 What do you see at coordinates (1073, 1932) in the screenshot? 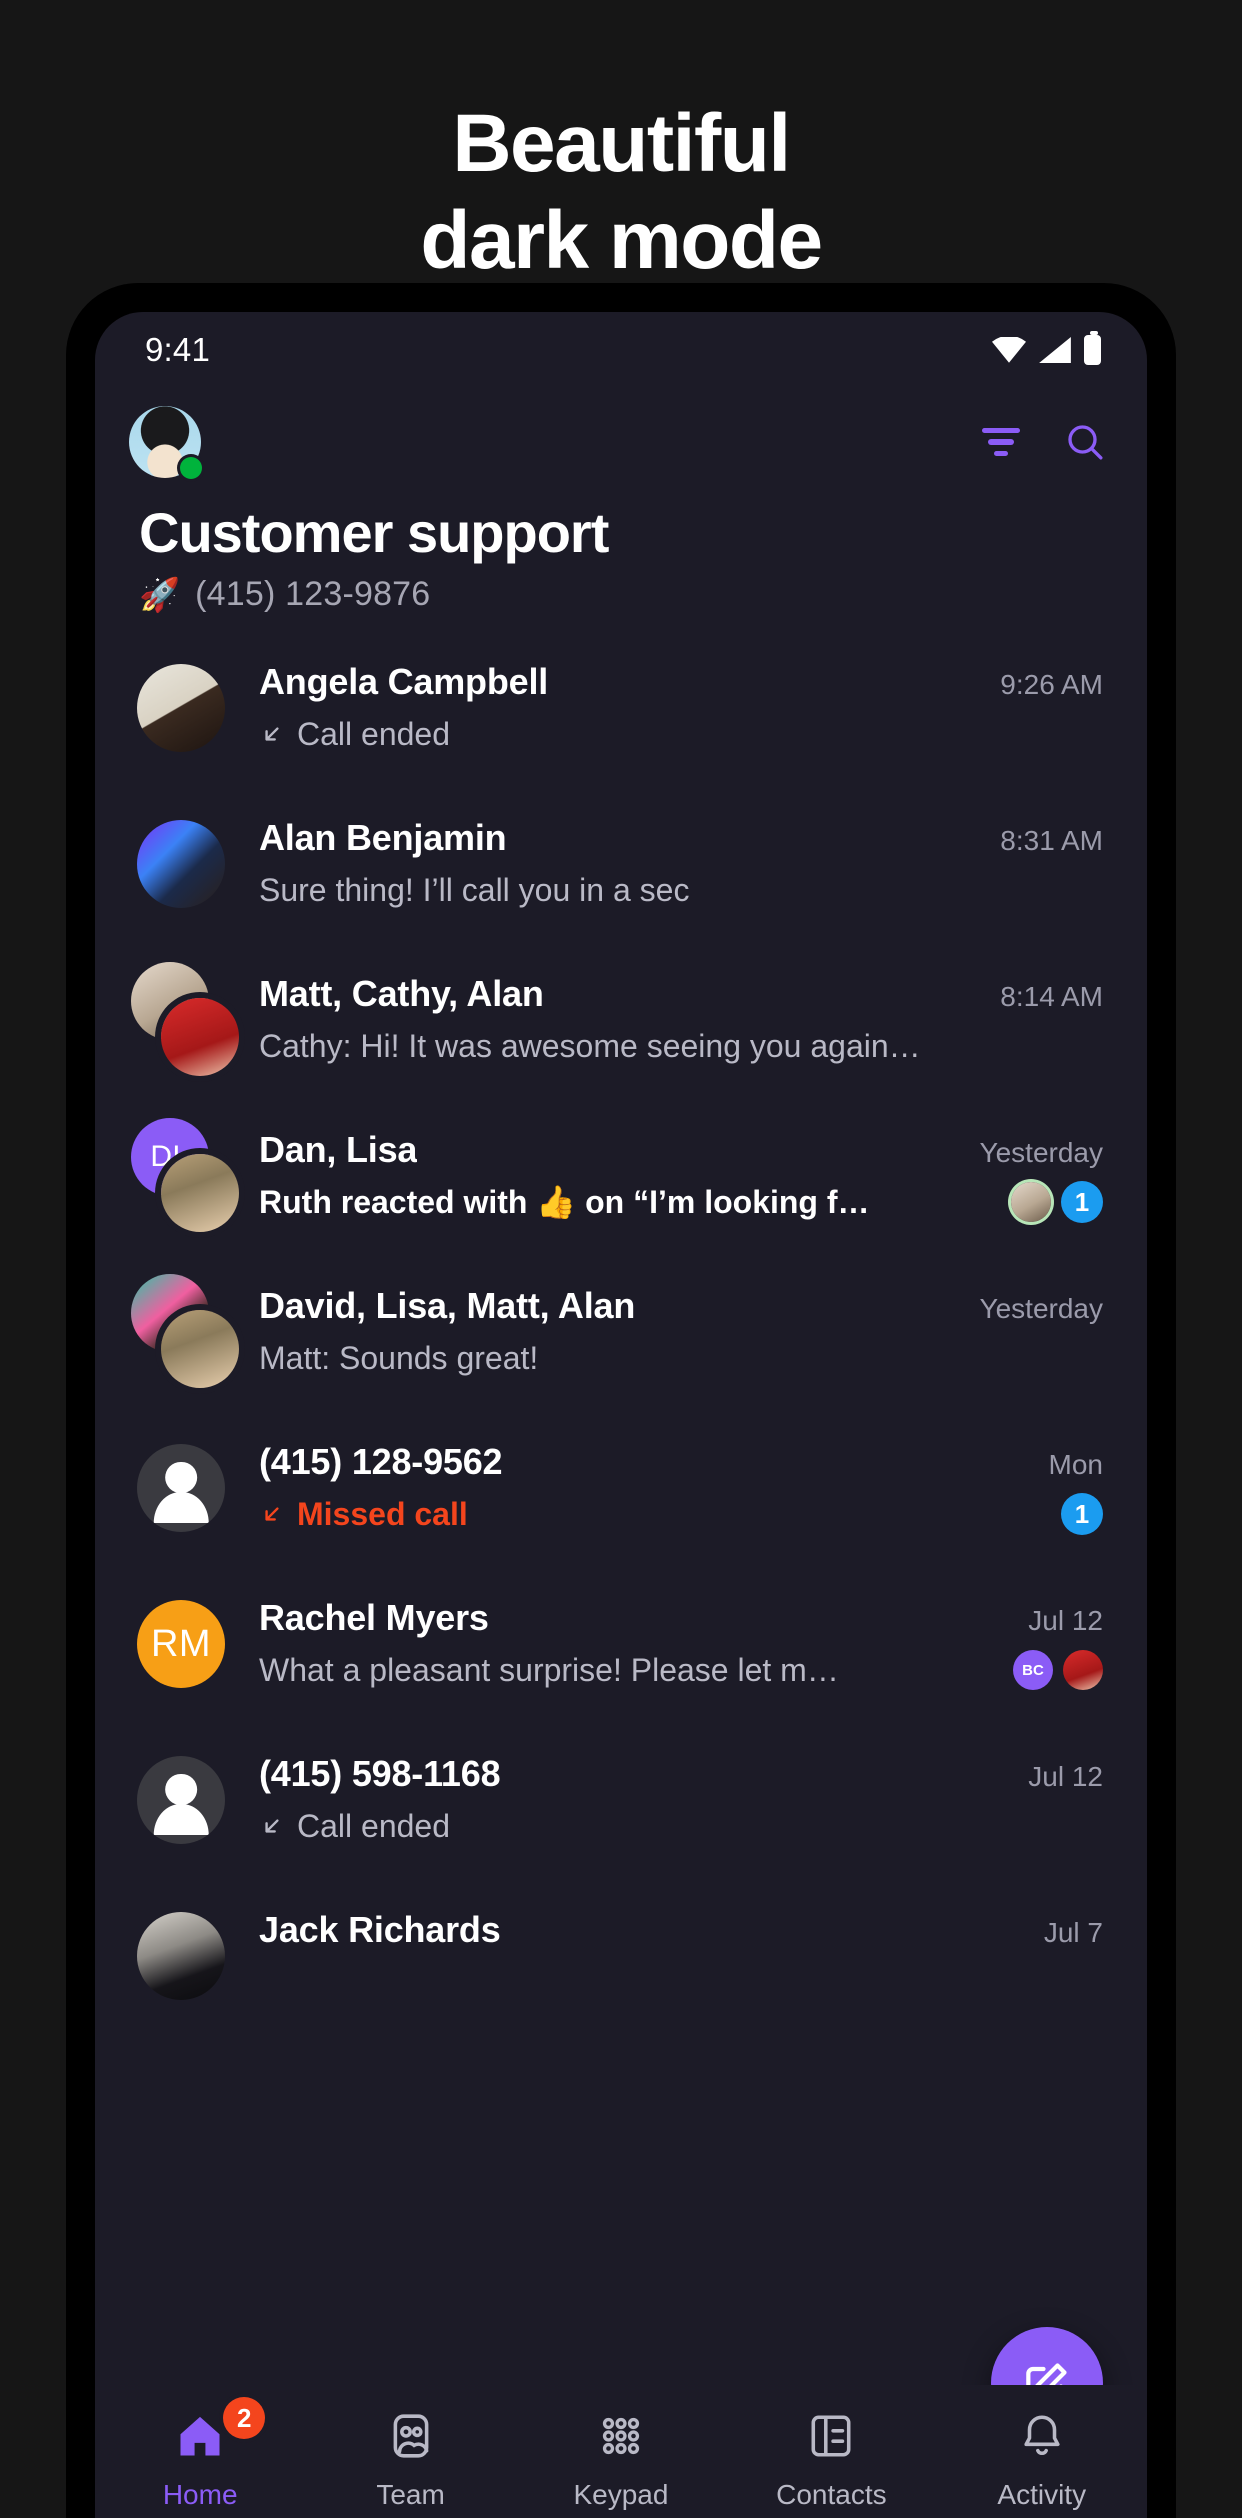
I see `conversation-timestamp: Jul 7` at bounding box center [1073, 1932].